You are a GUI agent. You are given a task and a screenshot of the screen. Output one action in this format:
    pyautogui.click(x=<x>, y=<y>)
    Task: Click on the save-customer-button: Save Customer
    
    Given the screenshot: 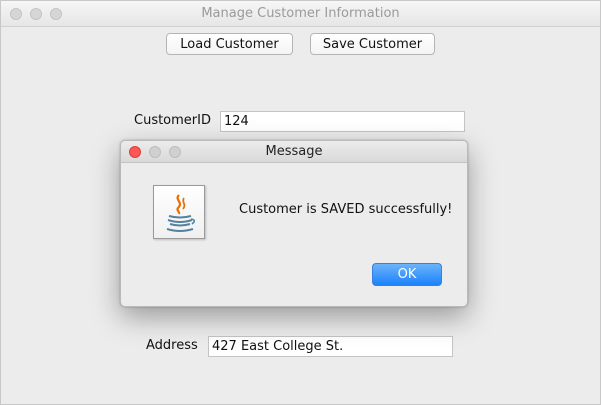 What is the action you would take?
    pyautogui.click(x=372, y=44)
    